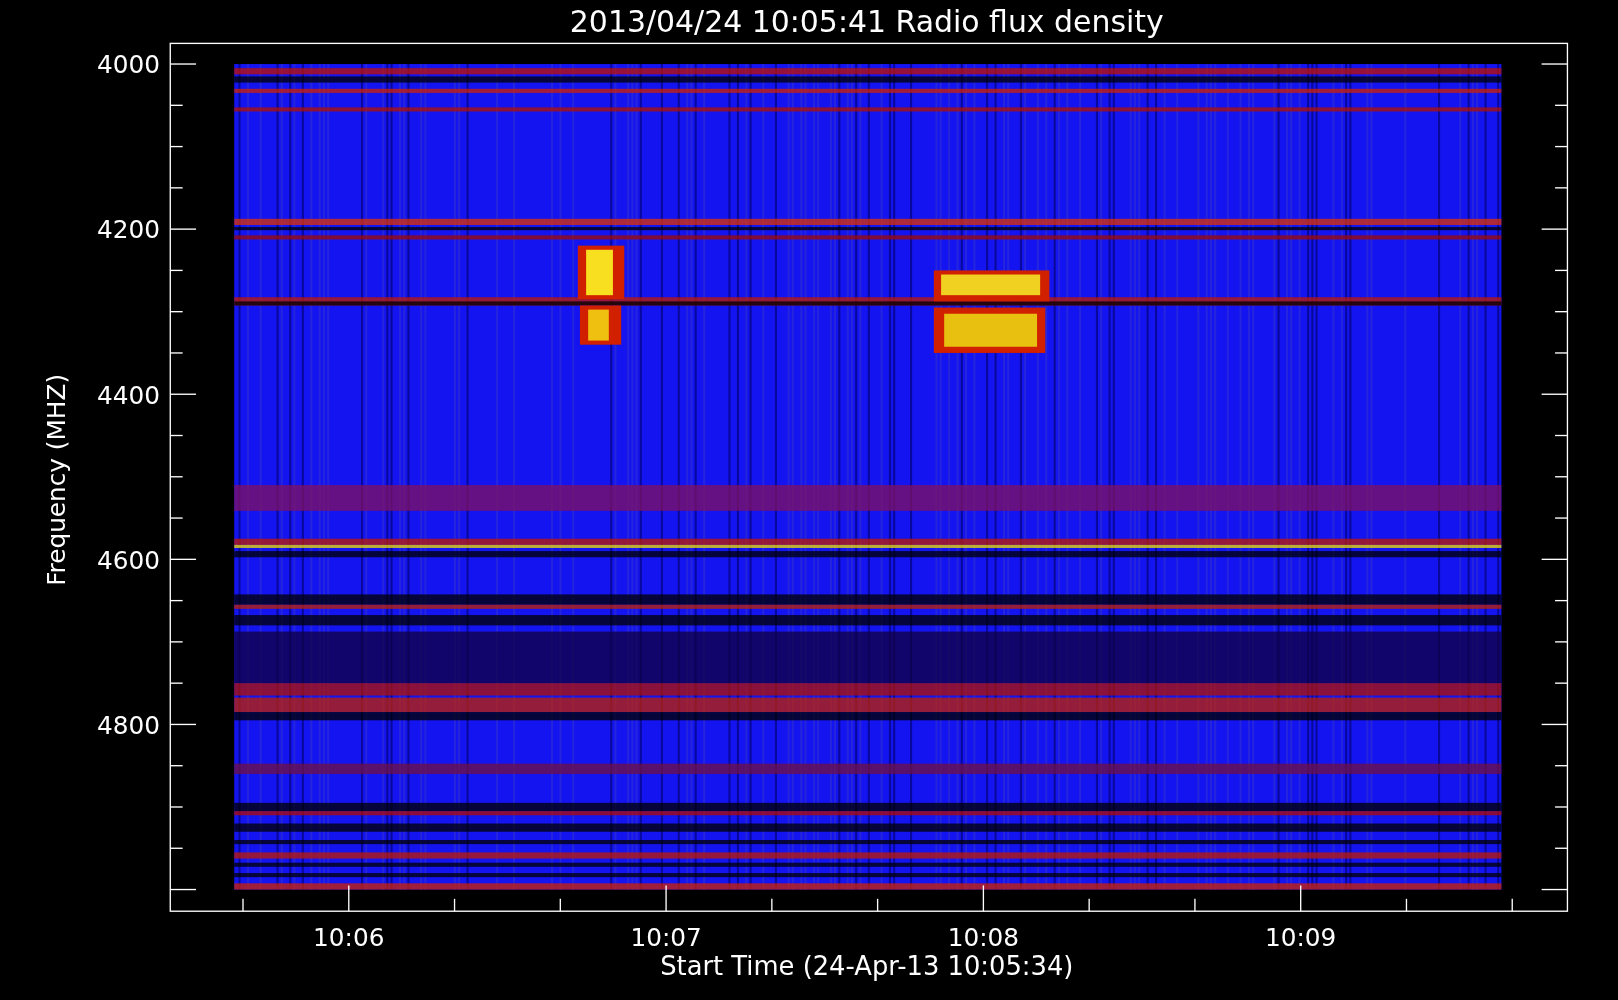 This screenshot has height=1000, width=1618. What do you see at coordinates (666, 938) in the screenshot?
I see `x-tick-label: 10:07` at bounding box center [666, 938].